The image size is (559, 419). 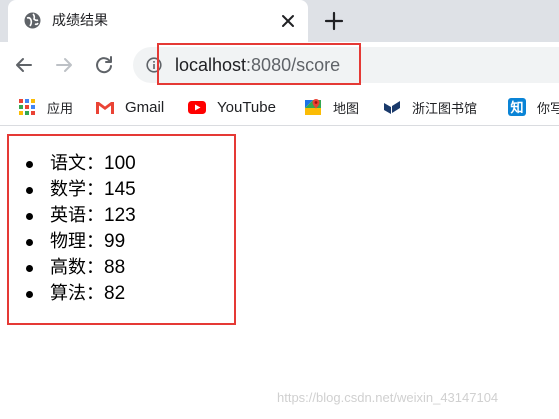 I want to click on subject-label: 高数, so click(x=68, y=267).